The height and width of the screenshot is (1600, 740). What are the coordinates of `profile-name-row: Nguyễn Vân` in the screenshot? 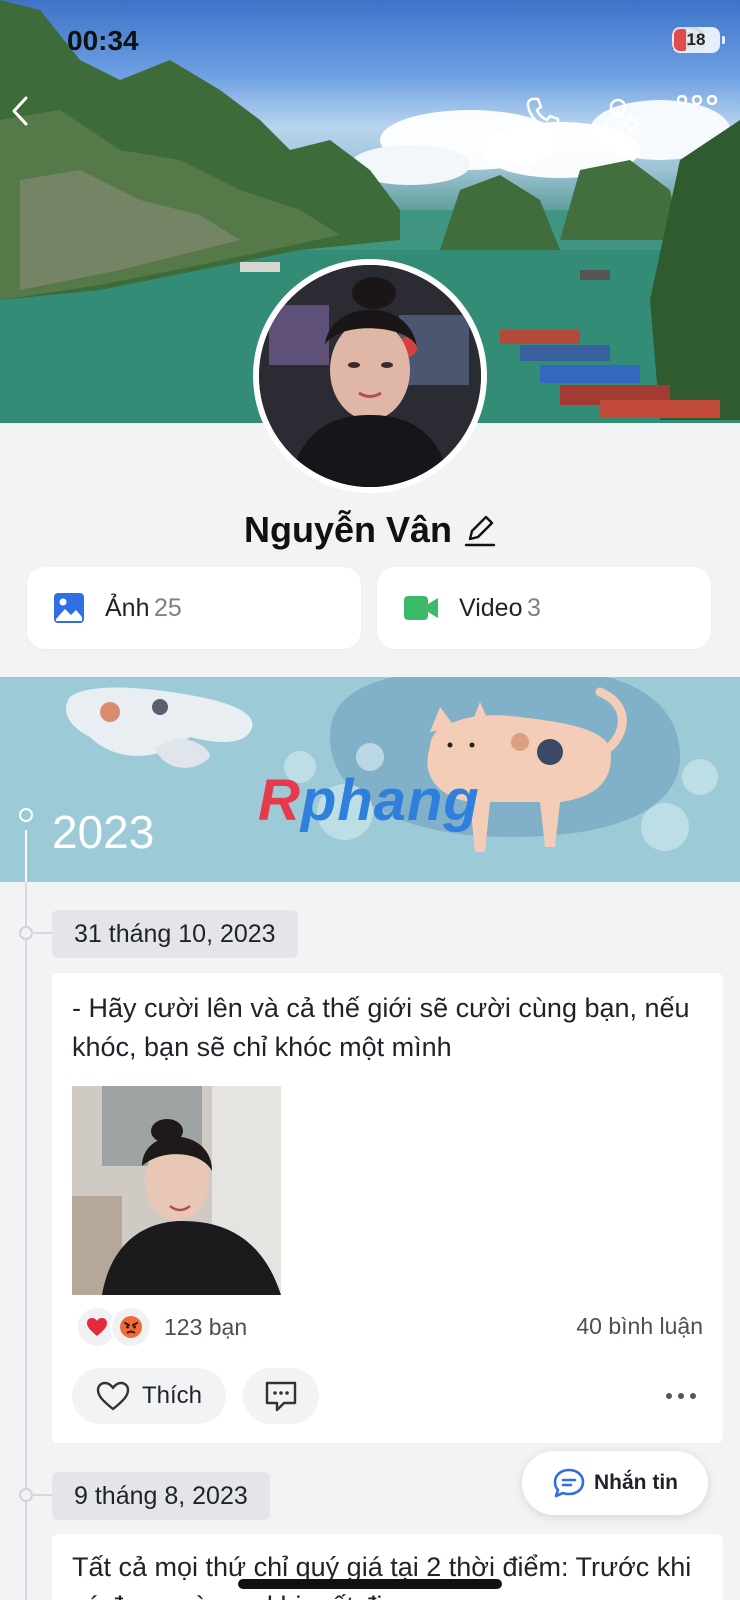 It's located at (370, 530).